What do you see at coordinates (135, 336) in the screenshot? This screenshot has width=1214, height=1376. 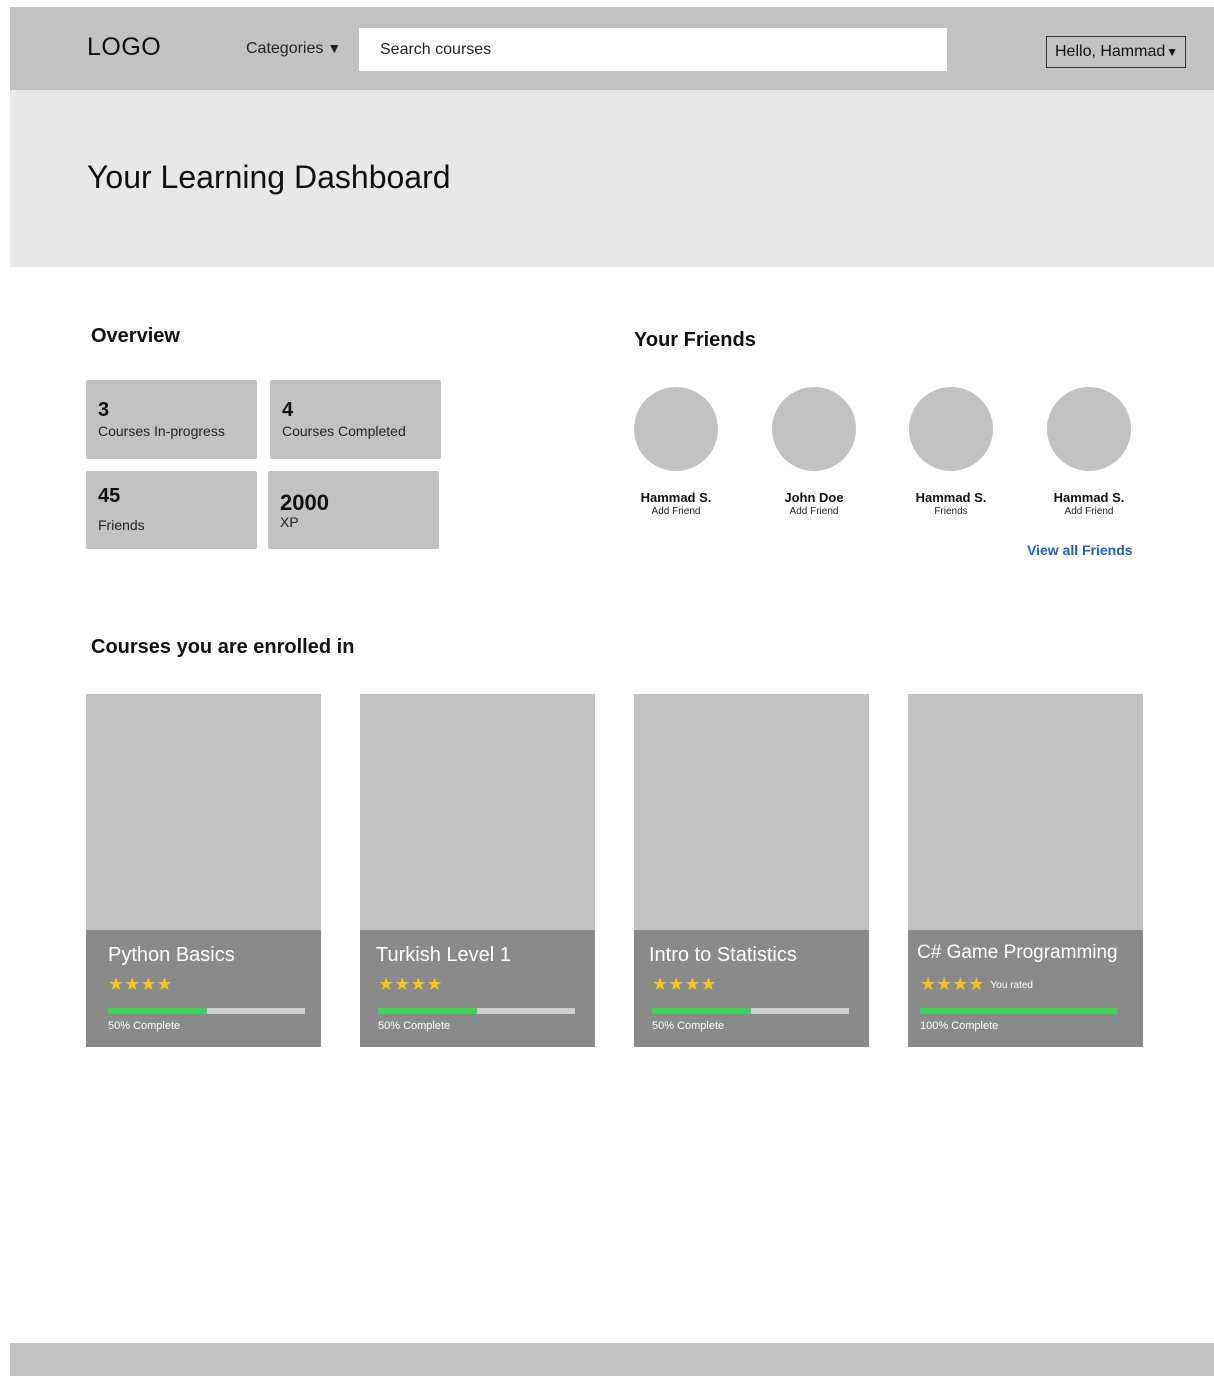 I see `overview-title: Overview` at bounding box center [135, 336].